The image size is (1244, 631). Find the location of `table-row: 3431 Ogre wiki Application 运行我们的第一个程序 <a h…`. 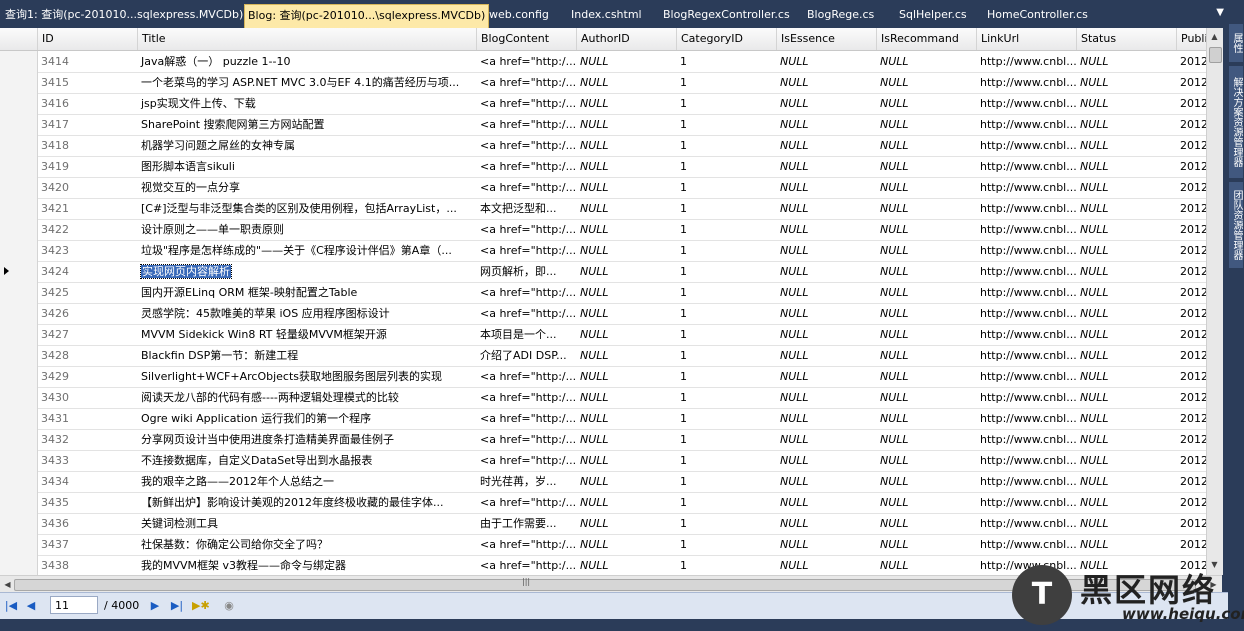

table-row: 3431 Ogre wiki Application 运行我们的第一个程序 <a h… is located at coordinates (611, 419).